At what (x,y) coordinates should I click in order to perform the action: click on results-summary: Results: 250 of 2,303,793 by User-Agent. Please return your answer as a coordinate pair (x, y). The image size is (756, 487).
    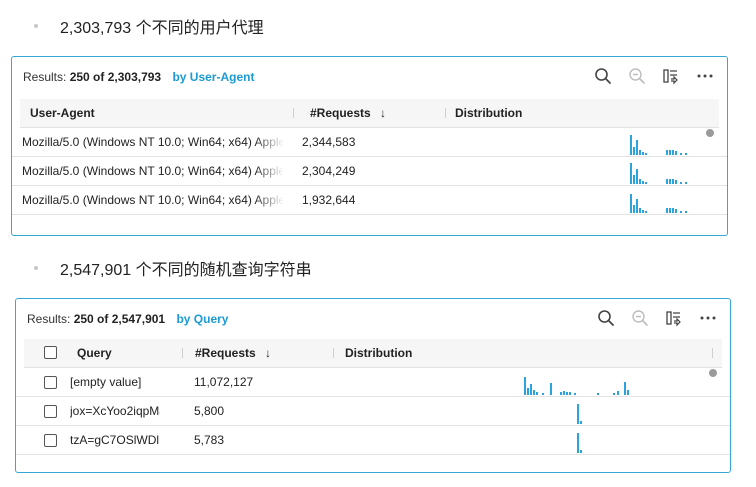
    Looking at the image, I should click on (138, 77).